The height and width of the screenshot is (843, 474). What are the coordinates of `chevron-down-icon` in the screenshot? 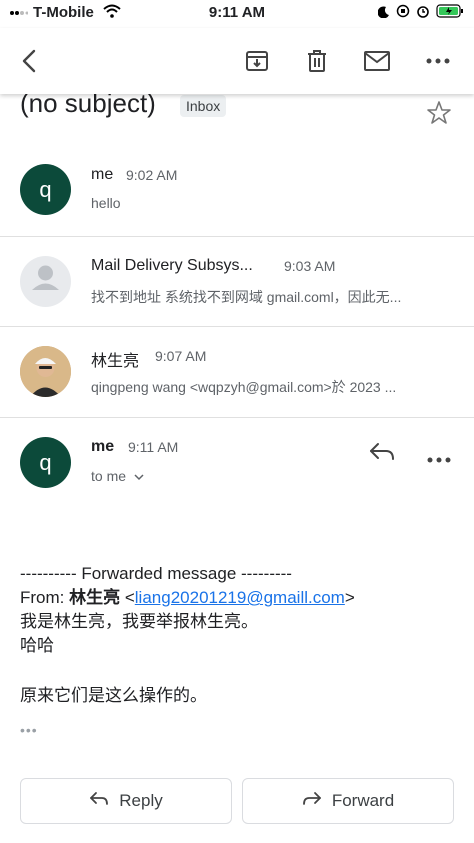 It's located at (139, 476).